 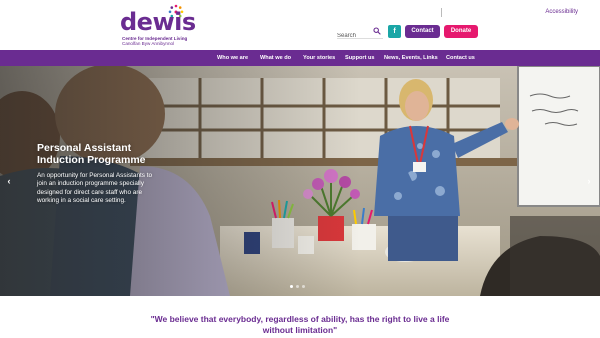 I want to click on logo-tagline-welsh: Canolfan Byw Annibynnol, so click(x=148, y=43).